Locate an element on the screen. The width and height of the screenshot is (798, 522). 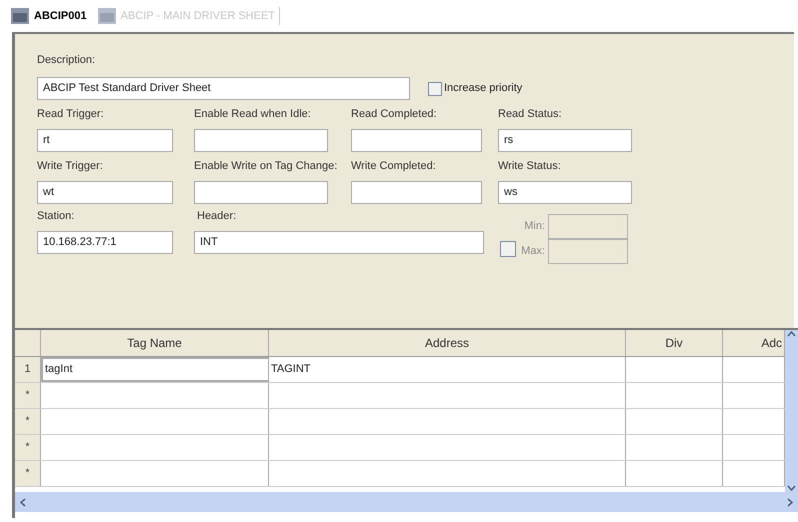
input-field: INT is located at coordinates (339, 242).